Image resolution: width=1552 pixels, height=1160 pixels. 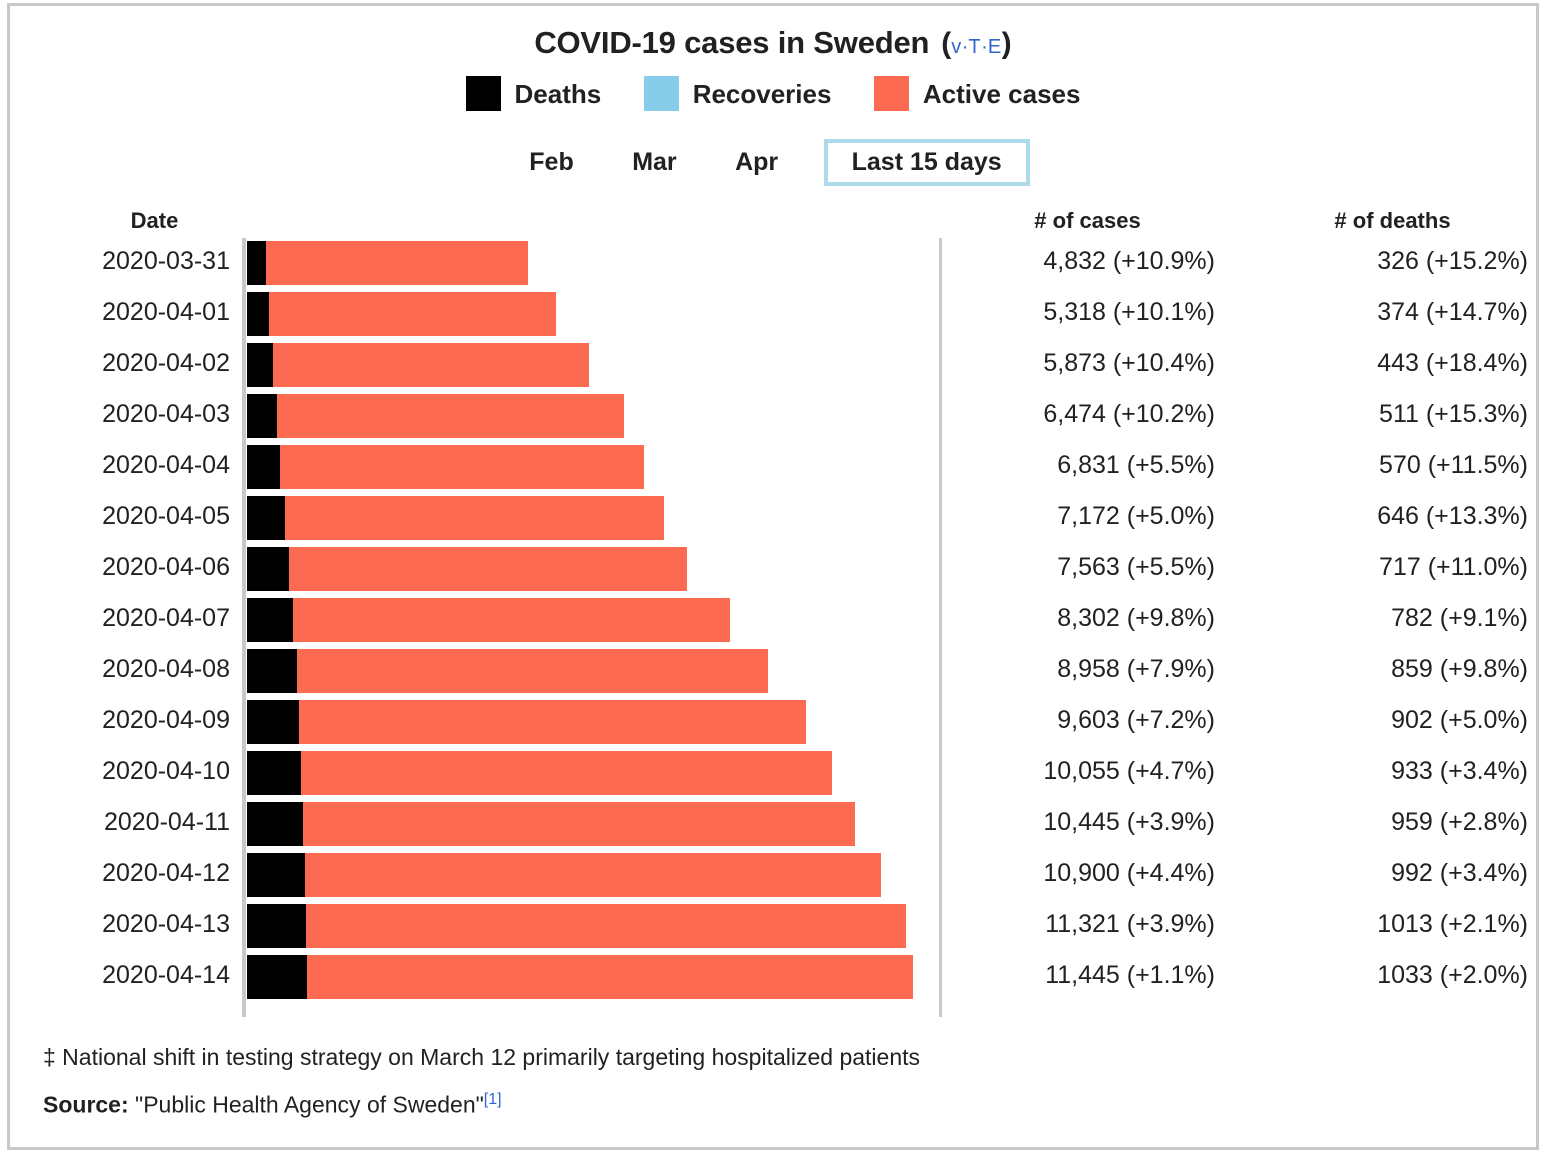 I want to click on row-deaths-value: 782 (+9.1%), so click(x=1459, y=618).